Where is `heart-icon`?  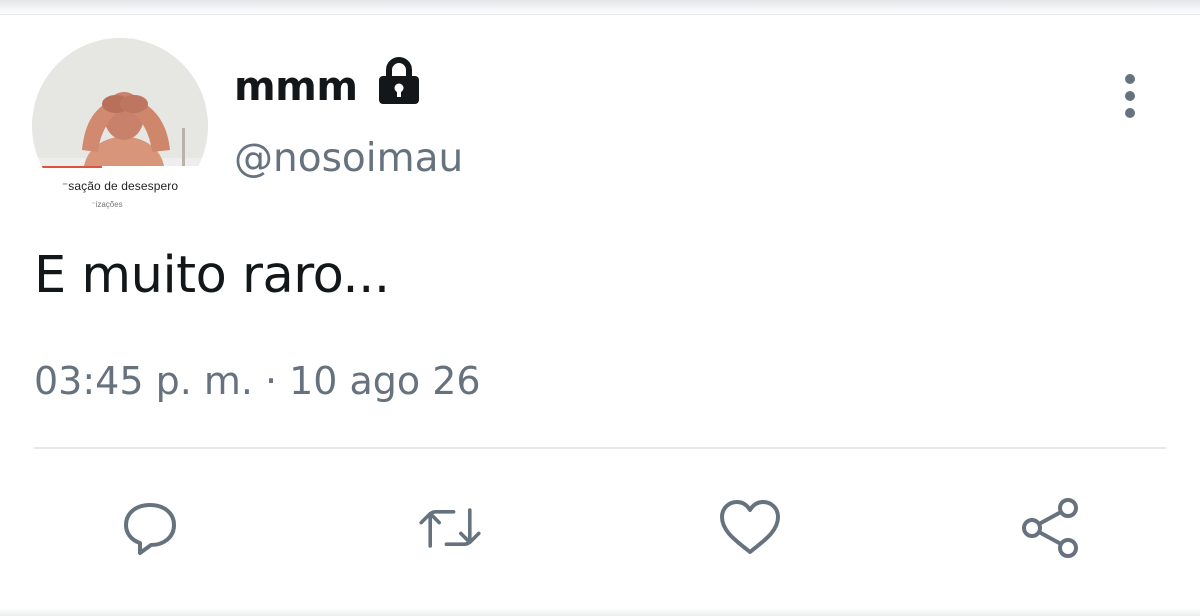 heart-icon is located at coordinates (750, 527).